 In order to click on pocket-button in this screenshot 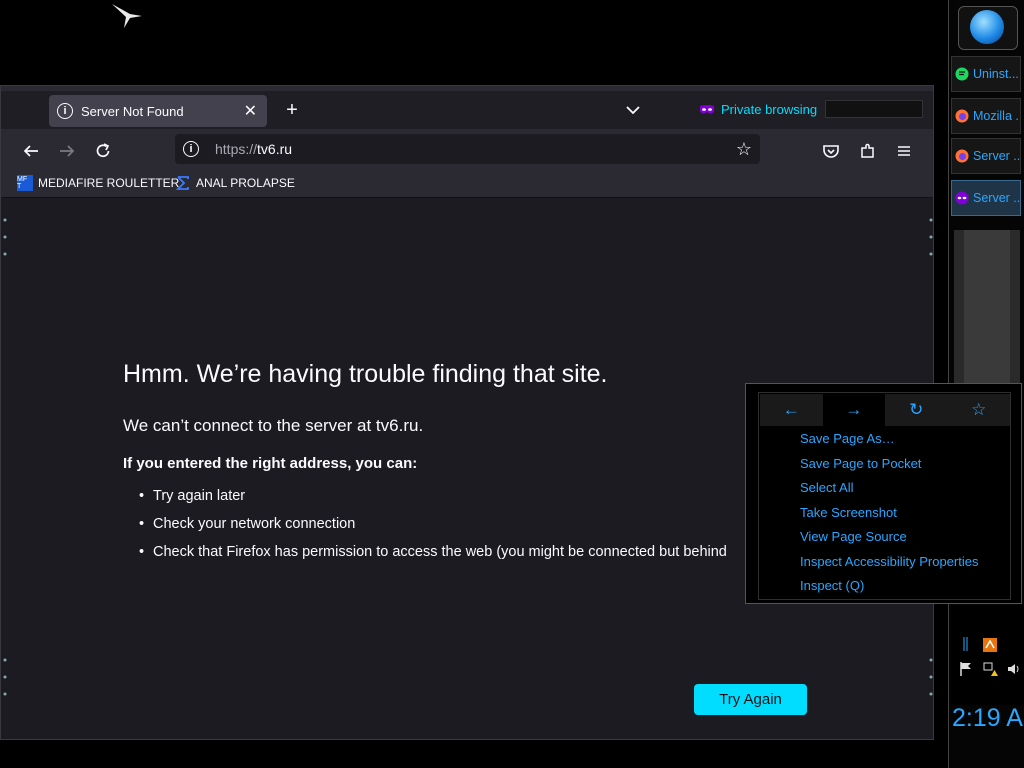, I will do `click(831, 151)`.